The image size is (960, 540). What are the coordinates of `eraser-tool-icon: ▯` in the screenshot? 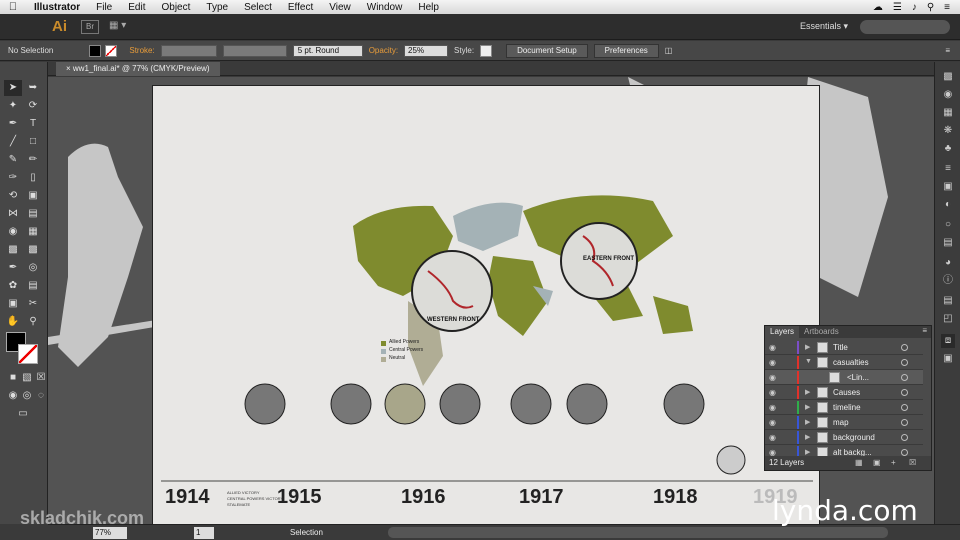 It's located at (33, 178).